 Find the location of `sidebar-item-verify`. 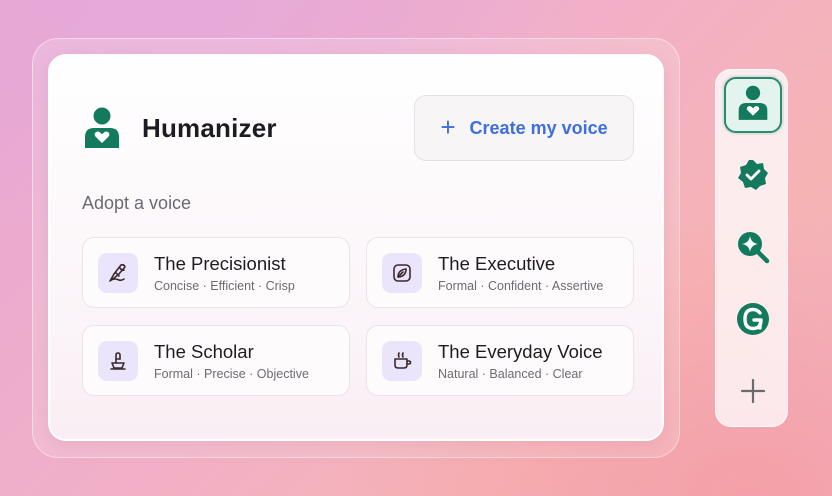

sidebar-item-verify is located at coordinates (753, 177).